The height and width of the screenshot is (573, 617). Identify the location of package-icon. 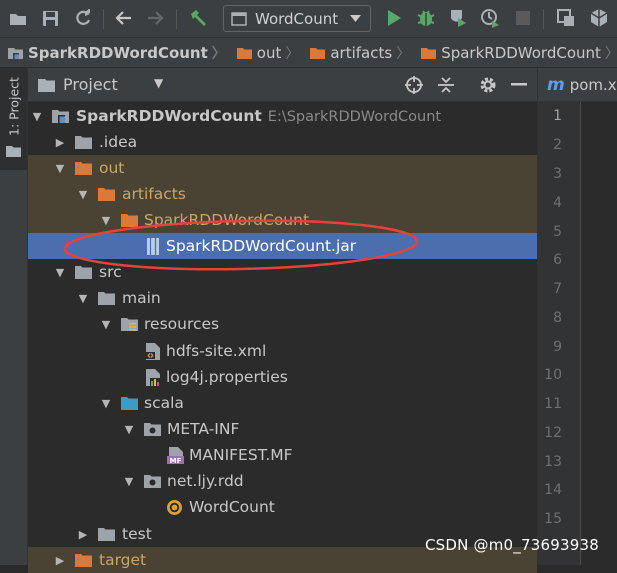
(152, 481).